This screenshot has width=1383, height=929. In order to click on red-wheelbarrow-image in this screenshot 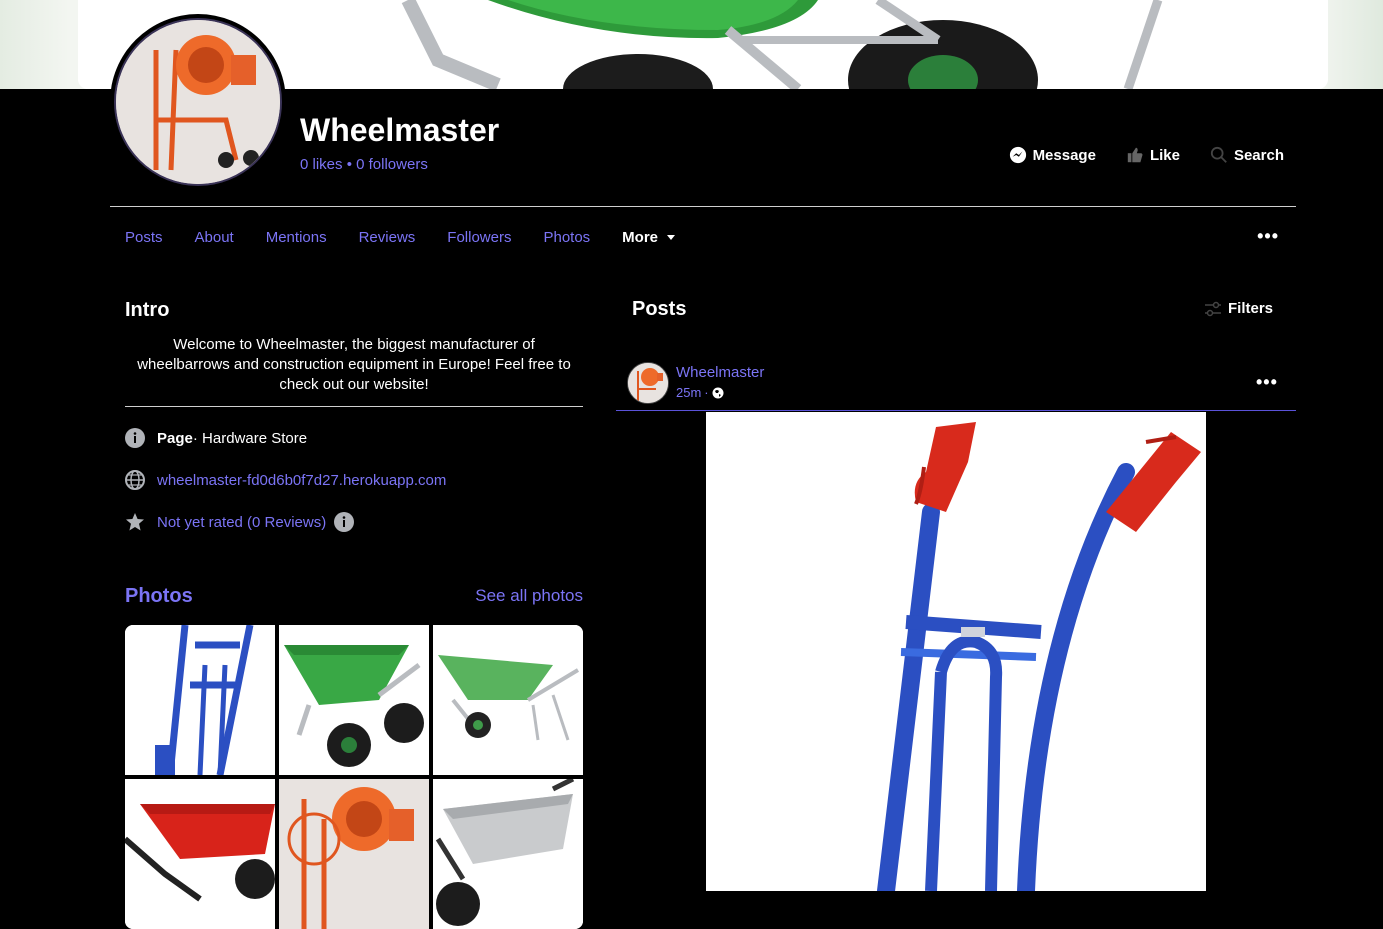, I will do `click(200, 854)`.